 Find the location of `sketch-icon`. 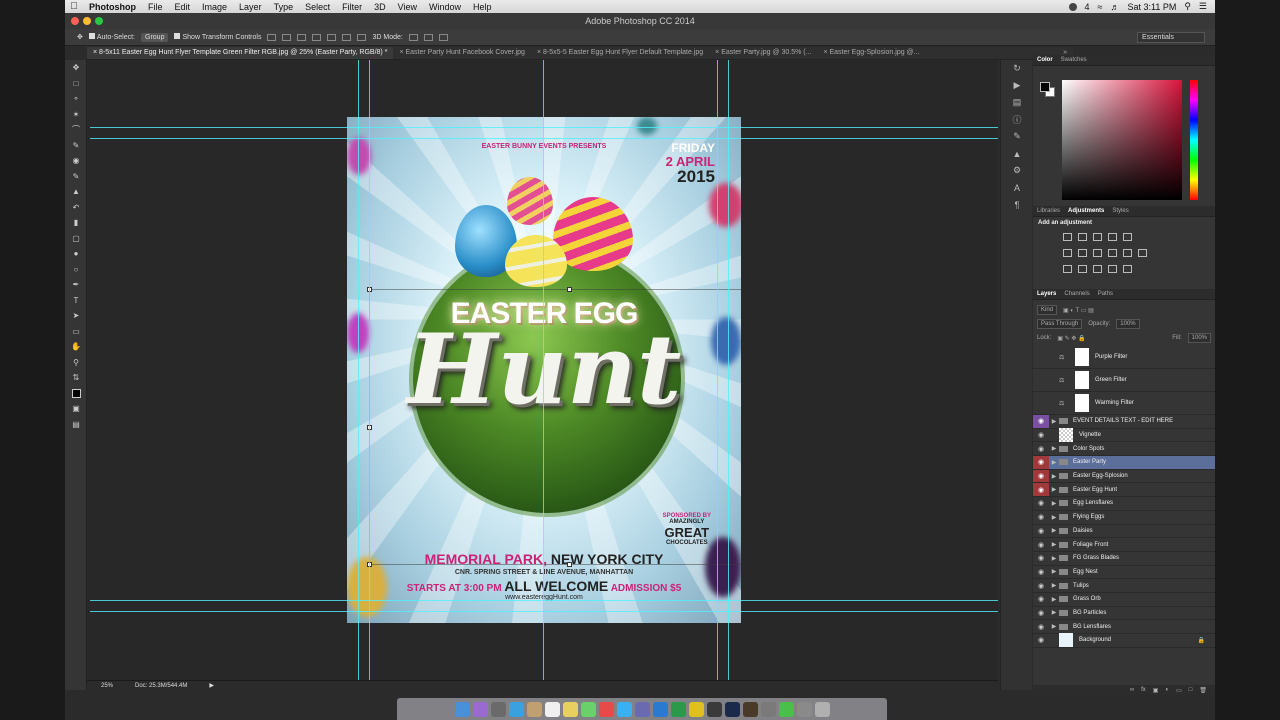

sketch-icon is located at coordinates (696, 709).